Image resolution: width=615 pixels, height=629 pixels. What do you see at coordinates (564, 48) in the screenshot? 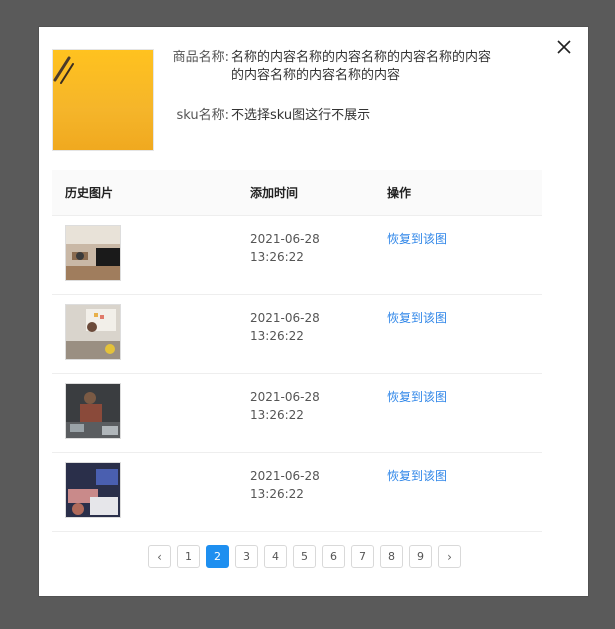
I see `close-icon` at bounding box center [564, 48].